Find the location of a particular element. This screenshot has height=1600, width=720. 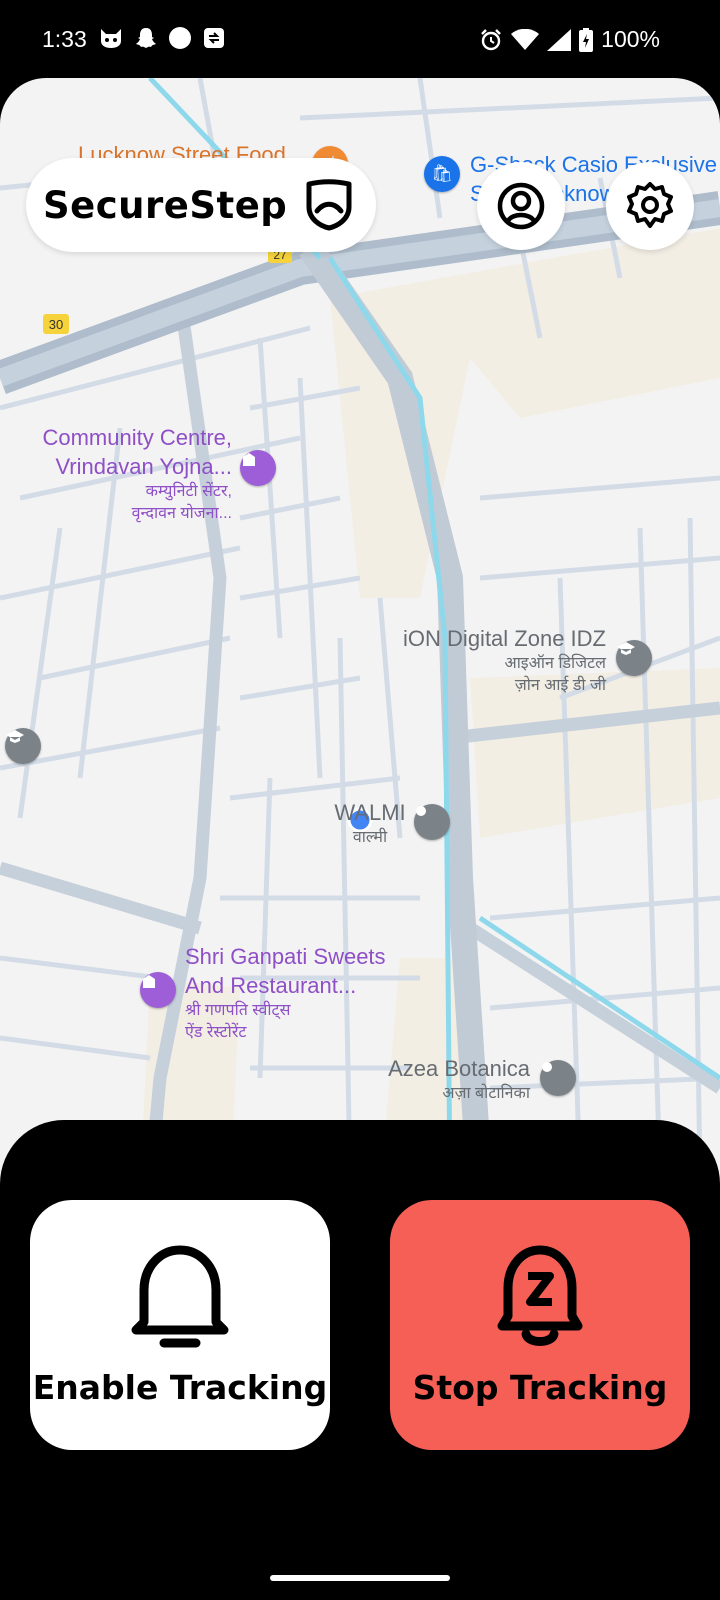

circle-status-icon is located at coordinates (180, 38).